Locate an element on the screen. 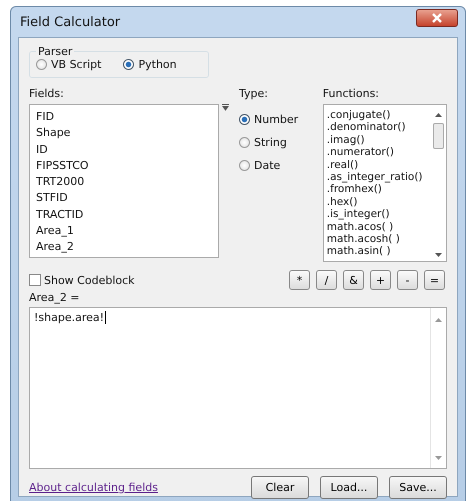 The image size is (474, 501). group-label: Parser is located at coordinates (55, 51).